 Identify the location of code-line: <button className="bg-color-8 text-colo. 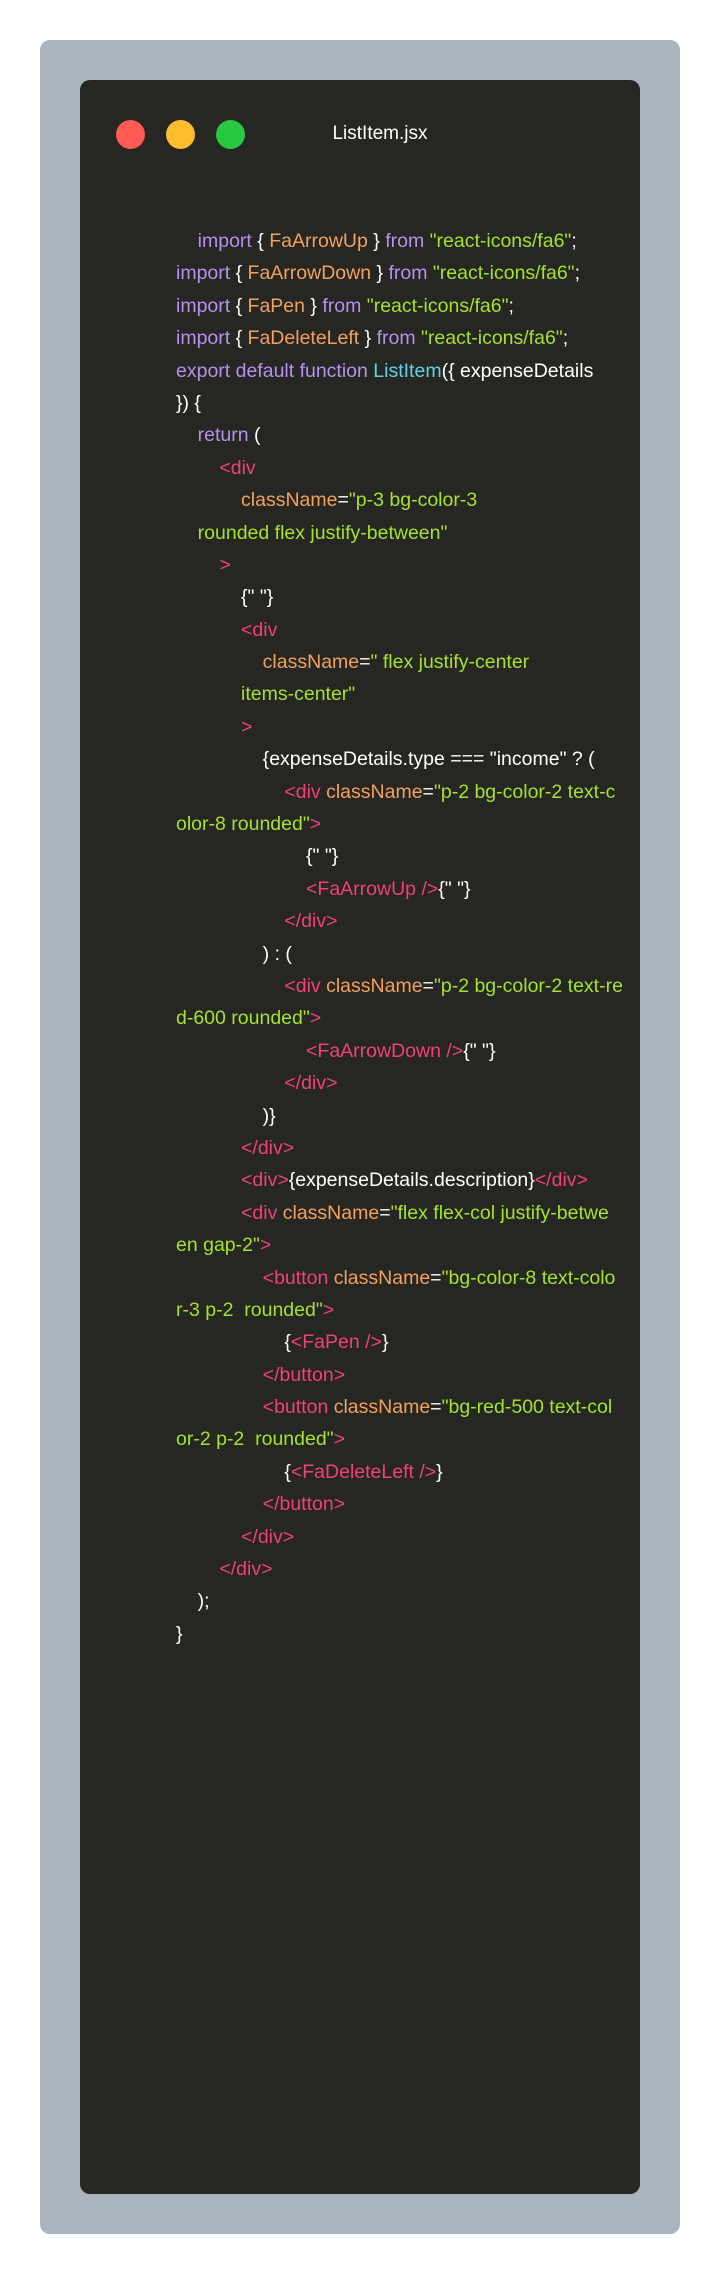
(408, 1278).